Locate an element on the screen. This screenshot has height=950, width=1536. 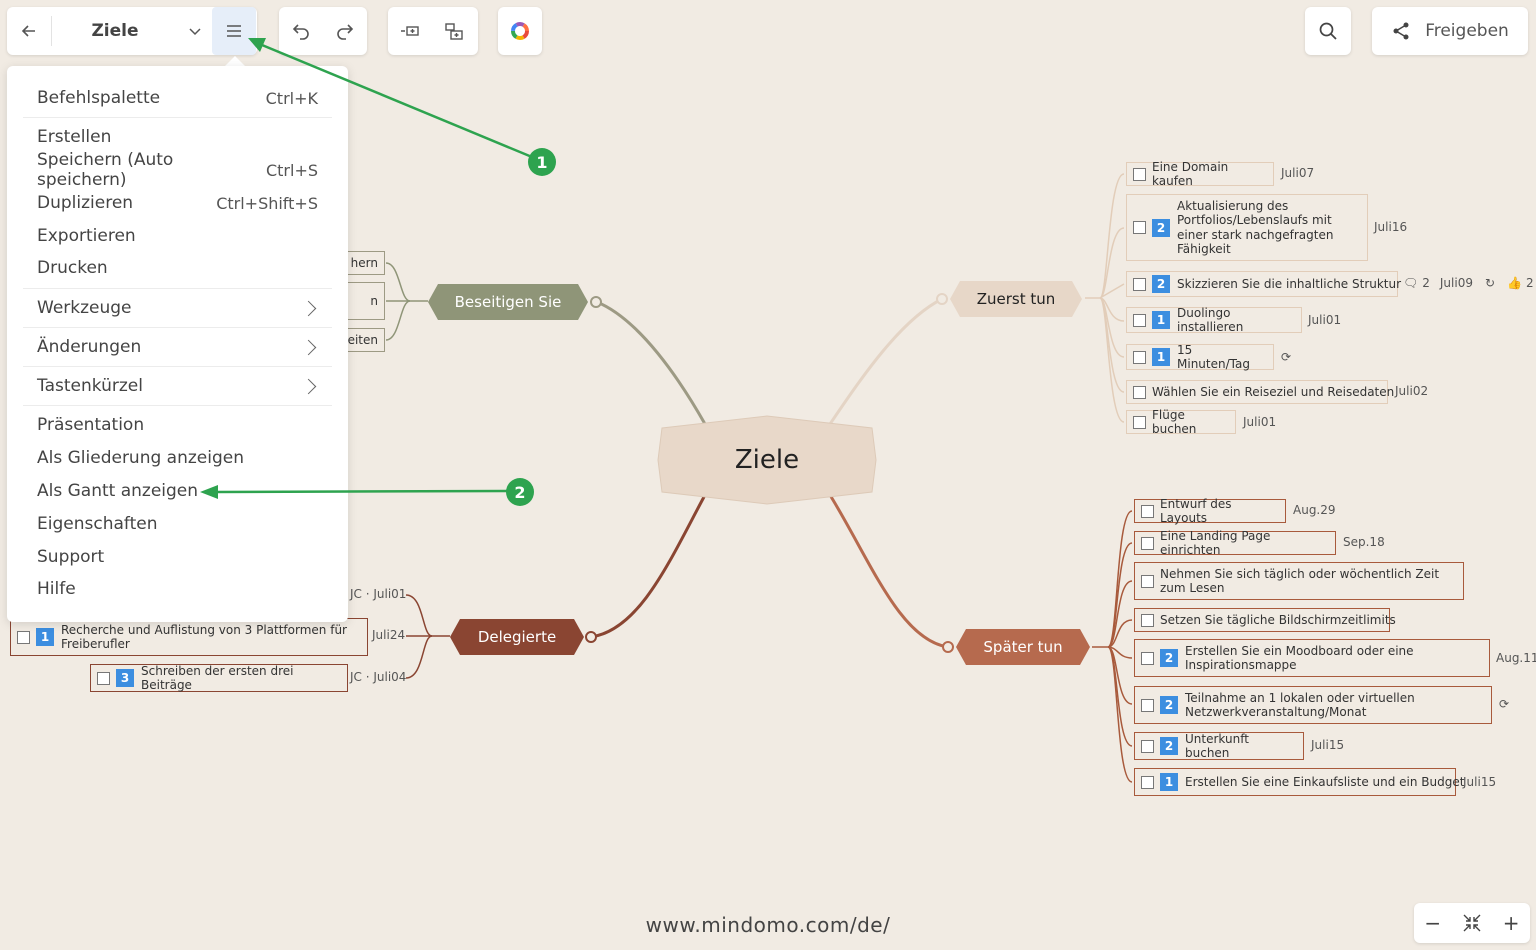
annotation-arrows is located at coordinates (366, 268).